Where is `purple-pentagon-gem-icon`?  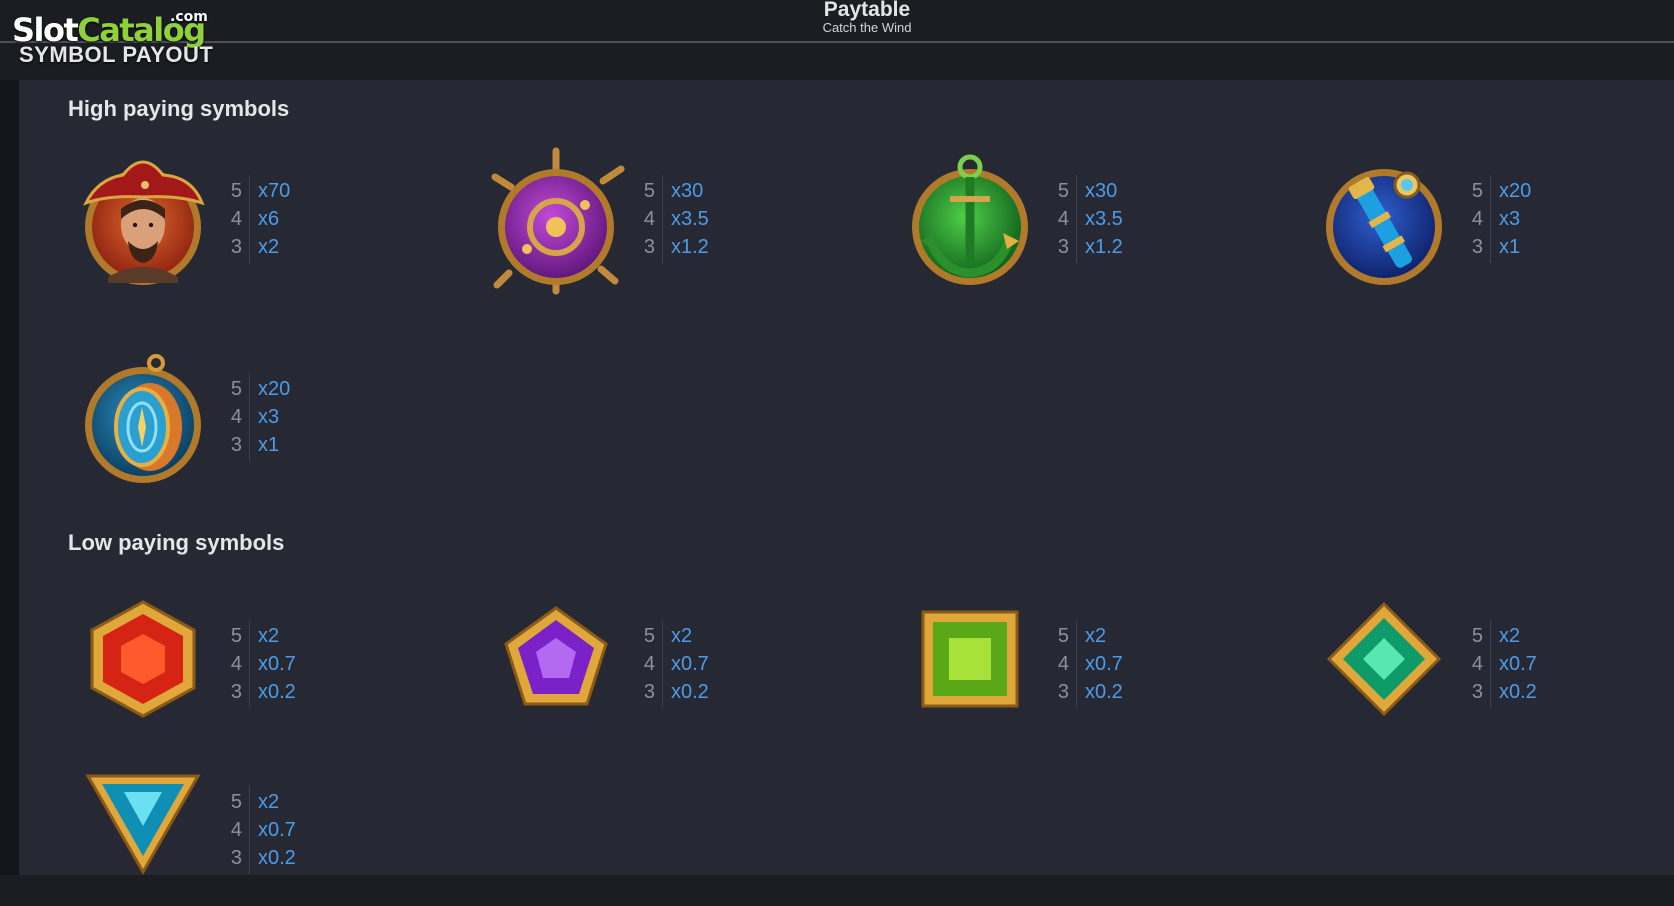
purple-pentagon-gem-icon is located at coordinates (556, 665).